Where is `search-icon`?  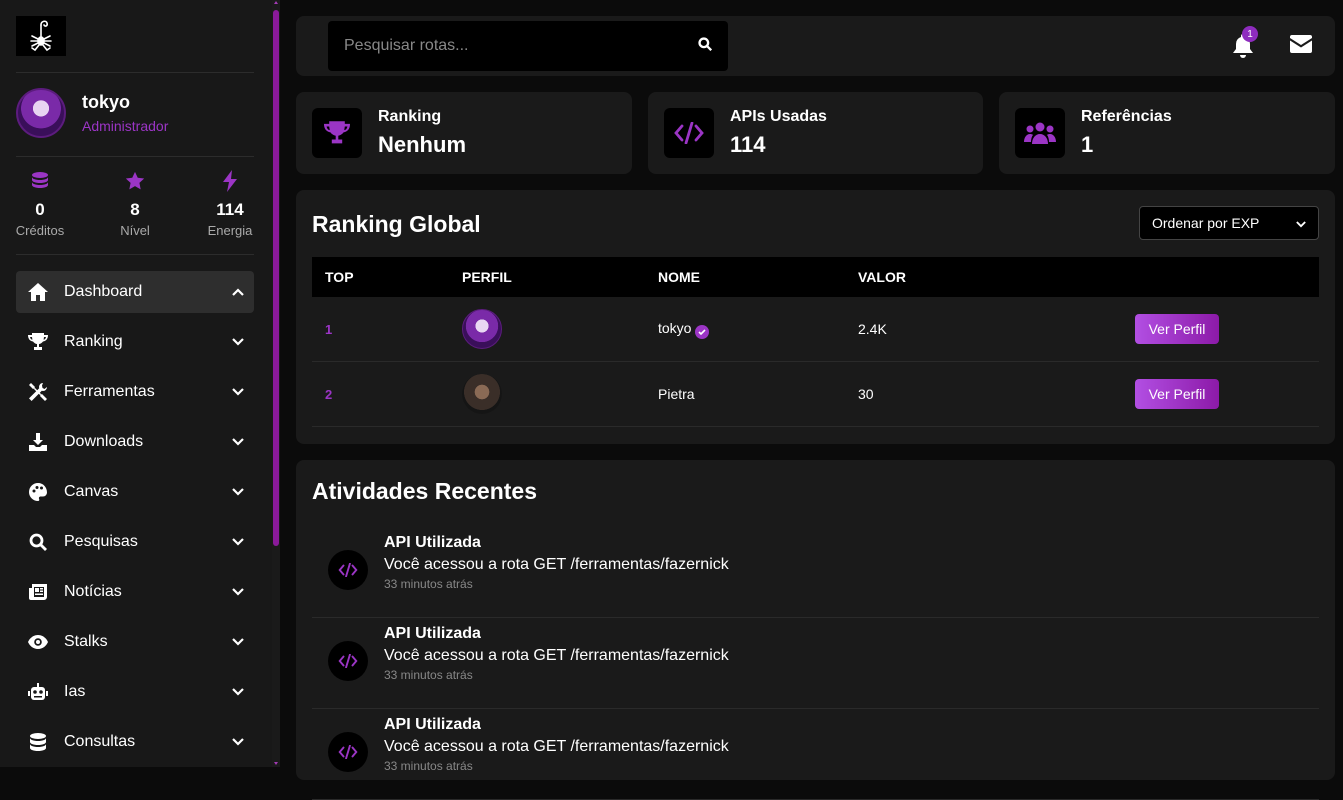
search-icon is located at coordinates (705, 46).